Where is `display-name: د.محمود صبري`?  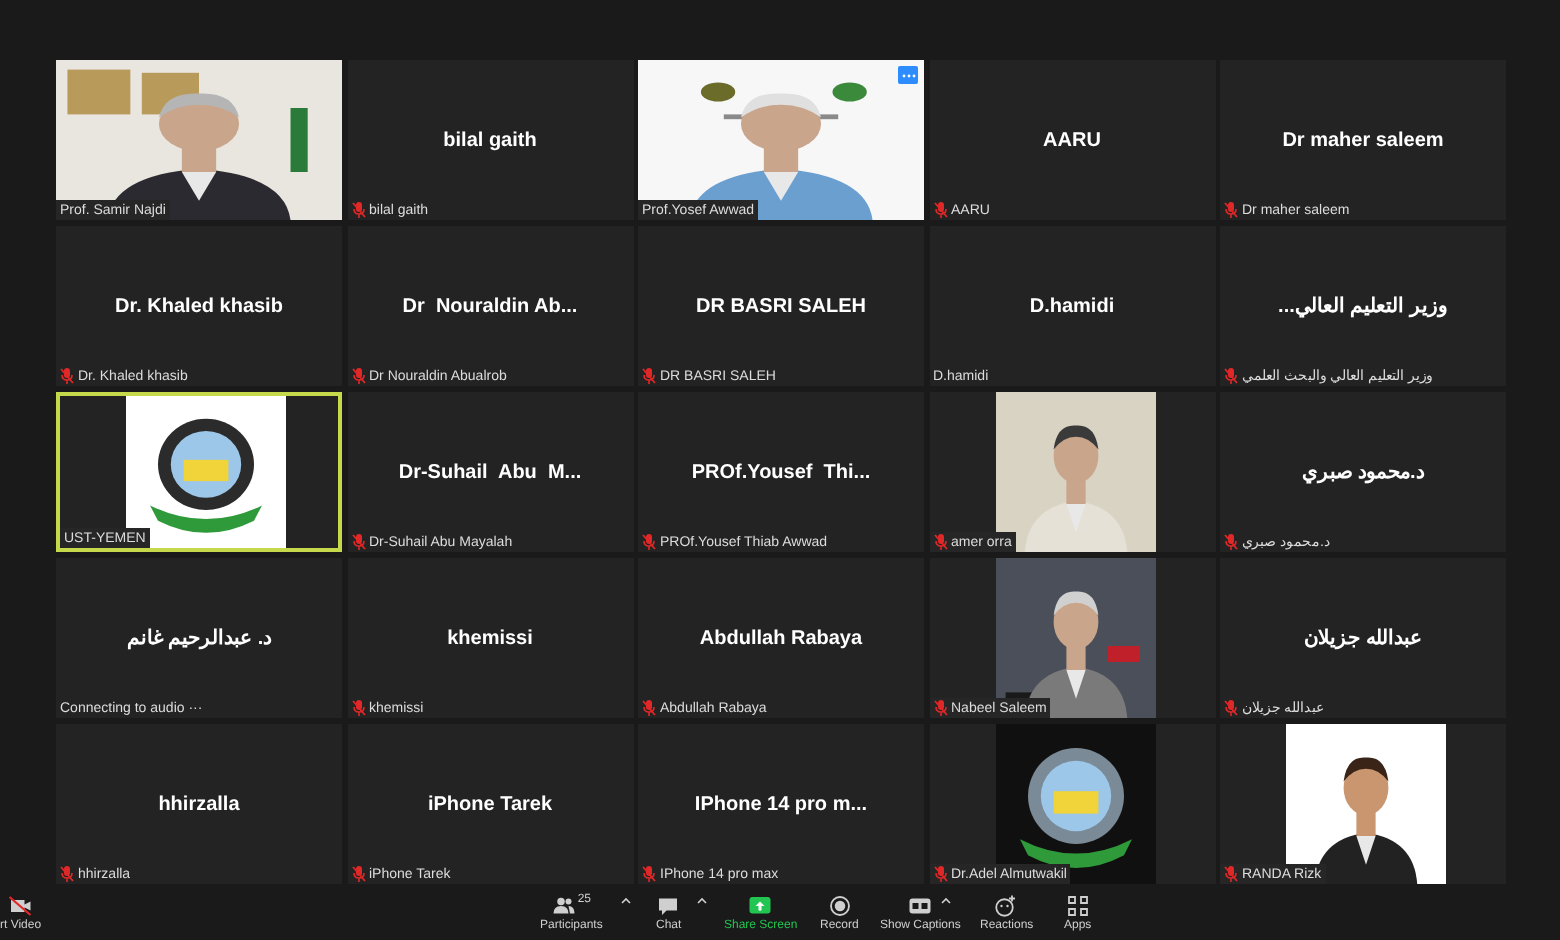 display-name: د.محمود صبري is located at coordinates (1363, 473).